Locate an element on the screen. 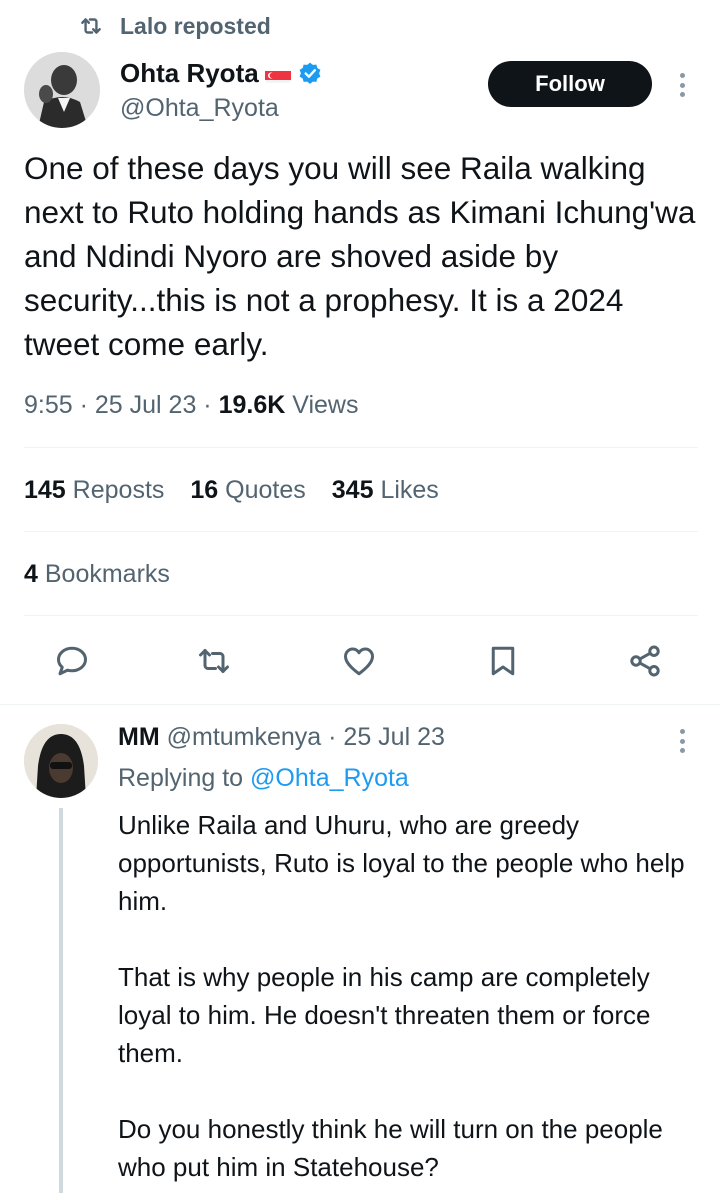 The width and height of the screenshot is (720, 1193). views-count: 19.6K is located at coordinates (252, 405).